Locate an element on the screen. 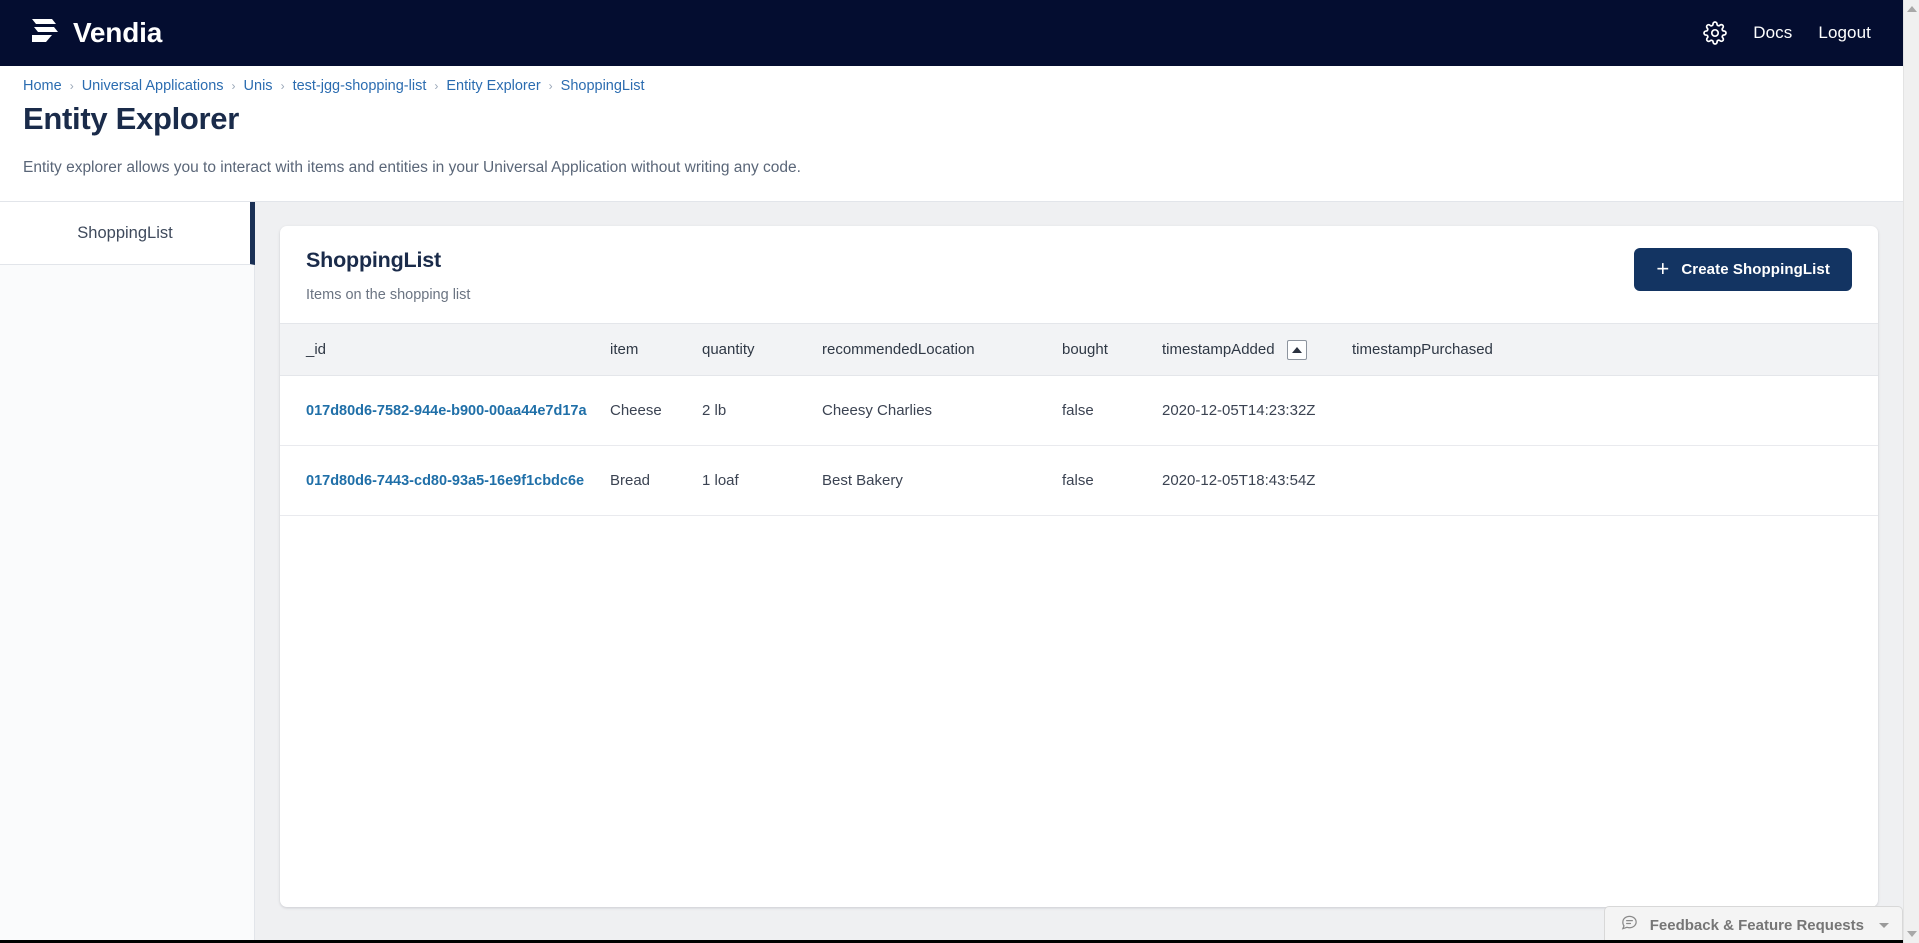 The height and width of the screenshot is (943, 1919). cell-item: Cheese is located at coordinates (636, 410).